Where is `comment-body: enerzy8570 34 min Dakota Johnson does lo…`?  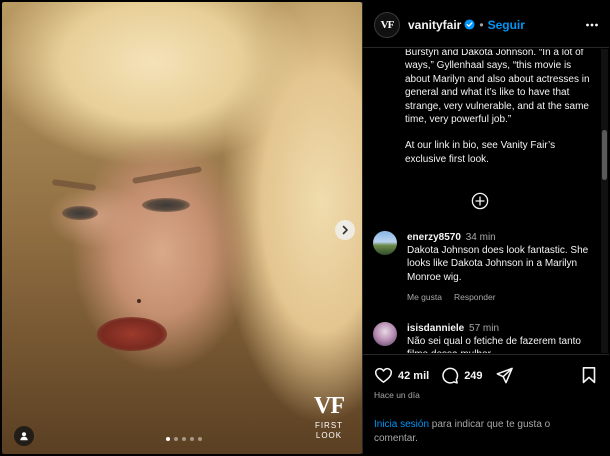
comment-body: enerzy8570 34 min Dakota Johnson does lo… is located at coordinates (502, 266).